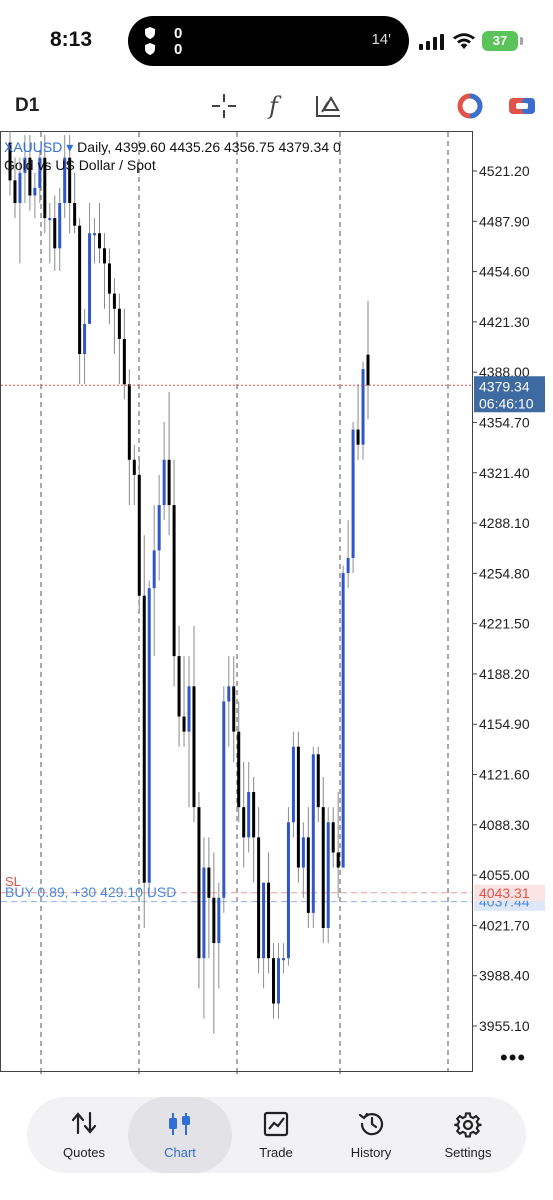 This screenshot has width=553, height=1200. I want to click on chart-timeframe-text: Daily, so click(92, 147).